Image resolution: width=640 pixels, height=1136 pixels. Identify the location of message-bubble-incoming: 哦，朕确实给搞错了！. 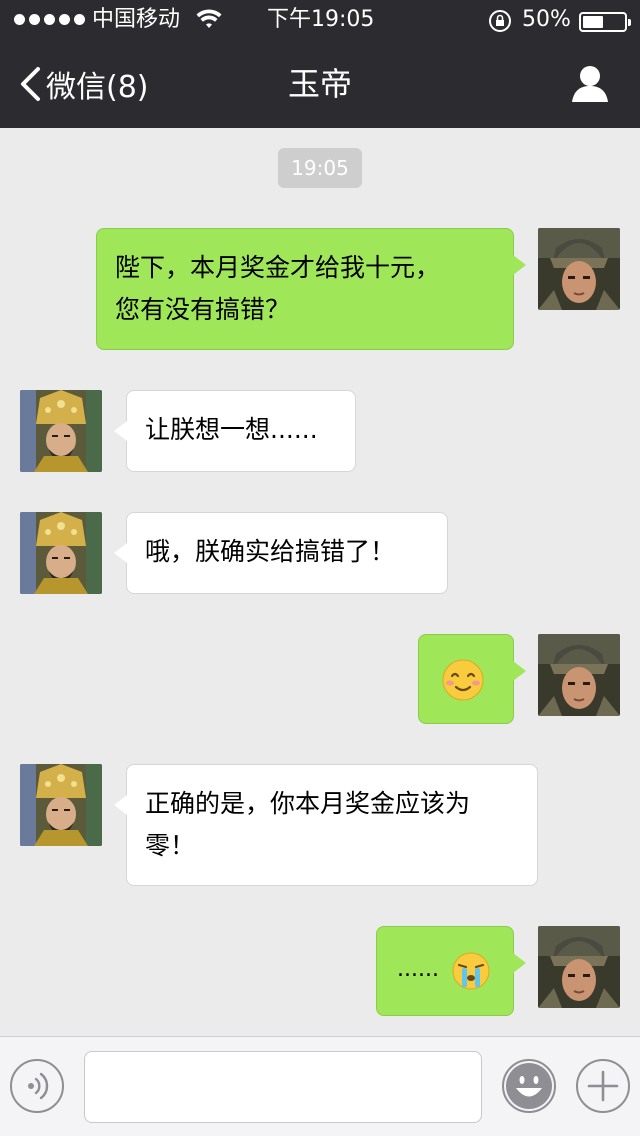
(281, 553).